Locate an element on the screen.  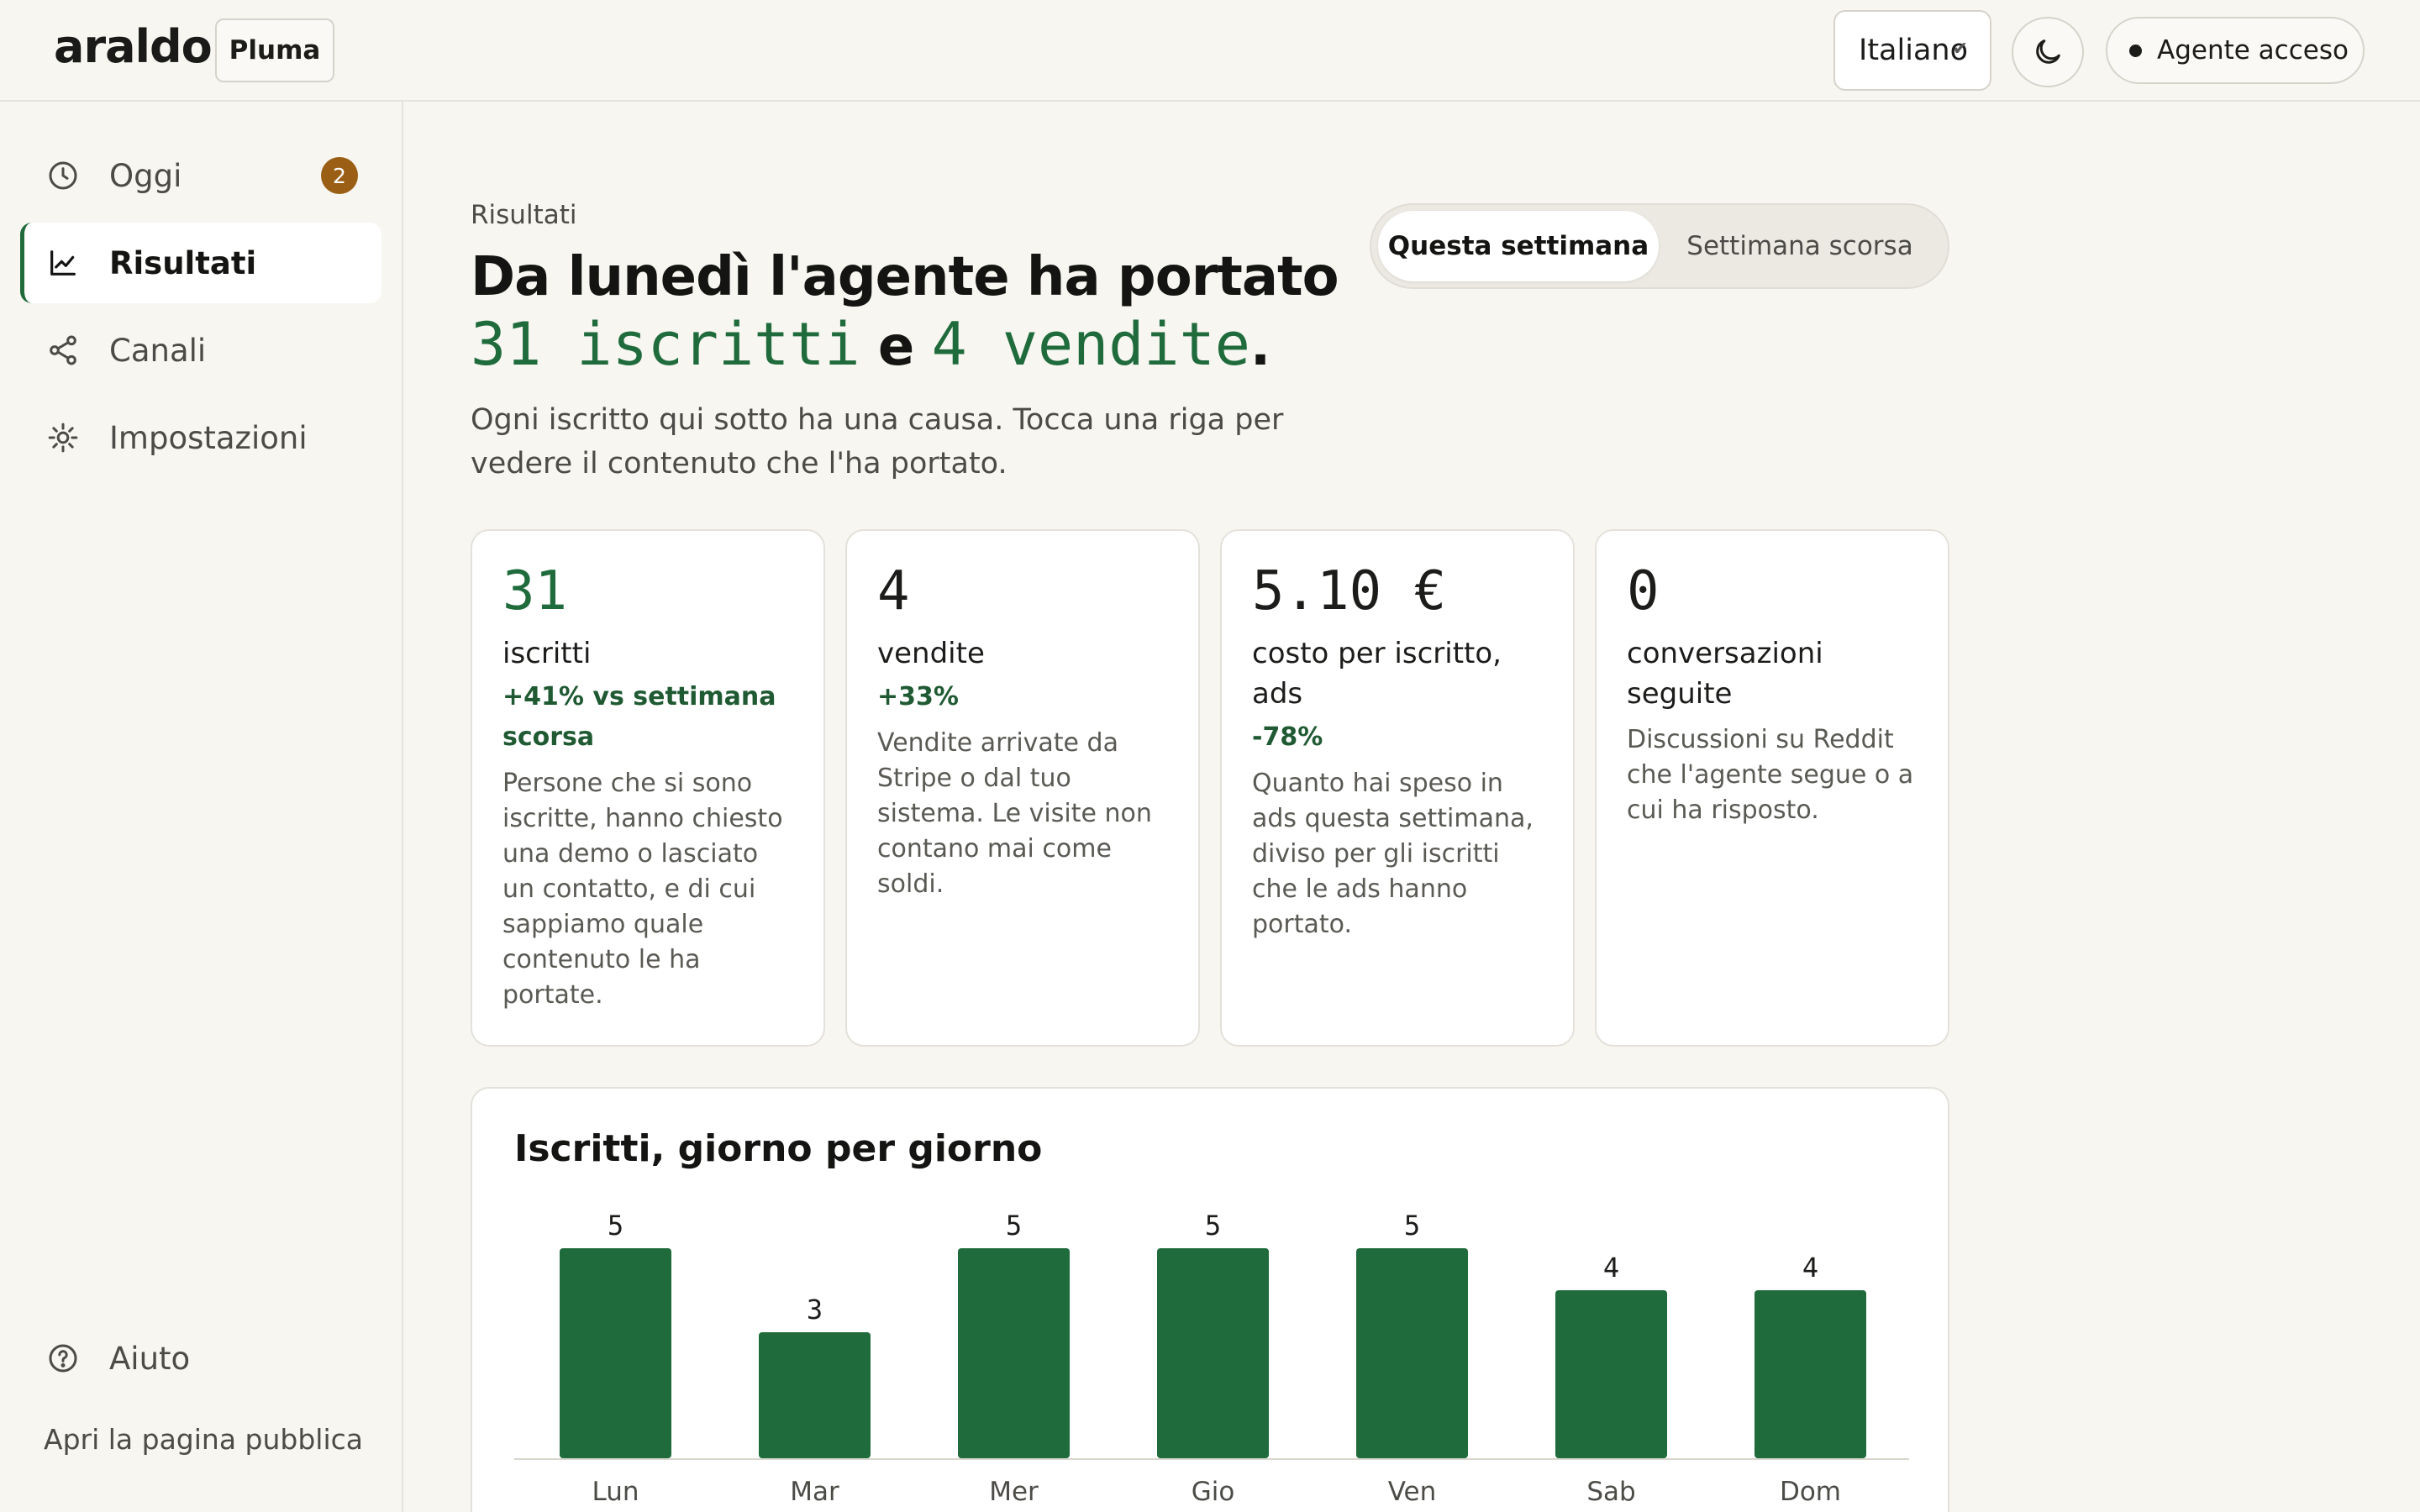
tab-this-week: Questa settimana is located at coordinates (1518, 246).